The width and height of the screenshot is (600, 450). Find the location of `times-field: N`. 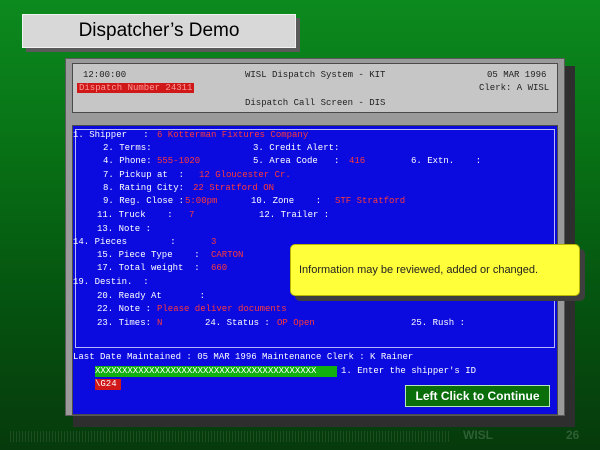

times-field: N is located at coordinates (159, 323).